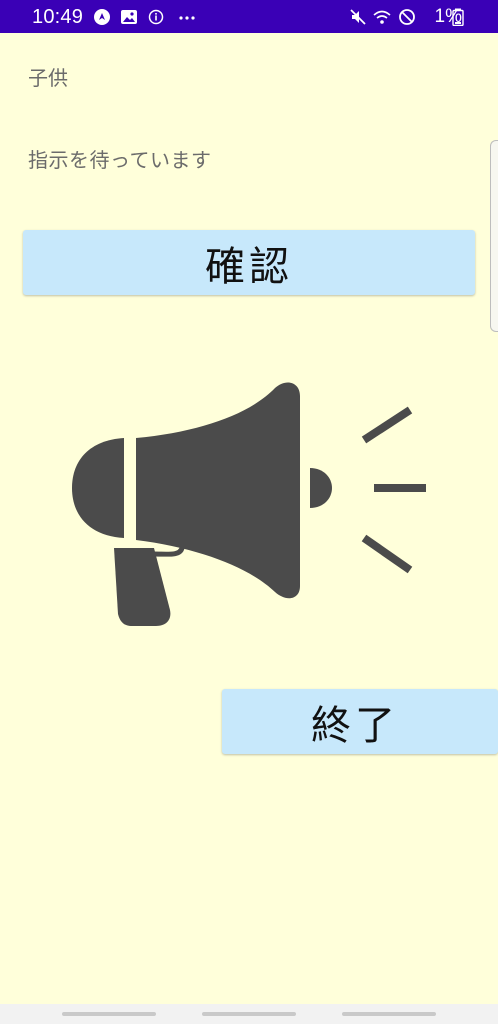  I want to click on more-icon, so click(187, 18).